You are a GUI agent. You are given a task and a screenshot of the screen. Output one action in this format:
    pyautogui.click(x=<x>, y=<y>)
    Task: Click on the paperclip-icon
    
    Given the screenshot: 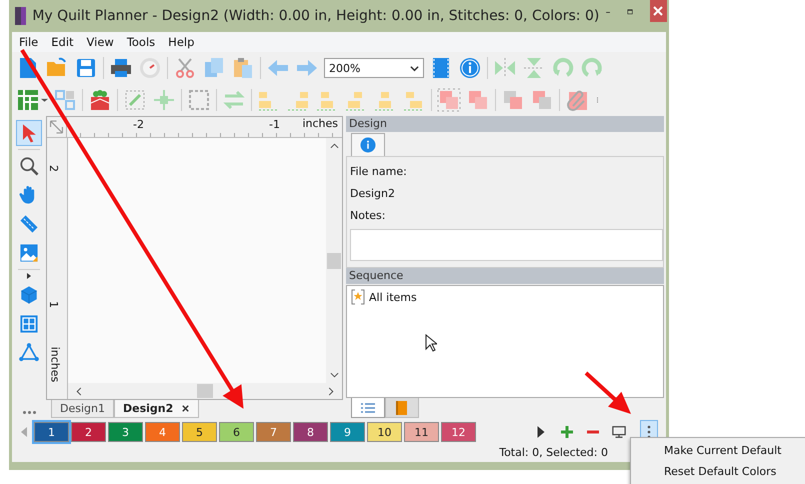 What is the action you would take?
    pyautogui.click(x=577, y=100)
    